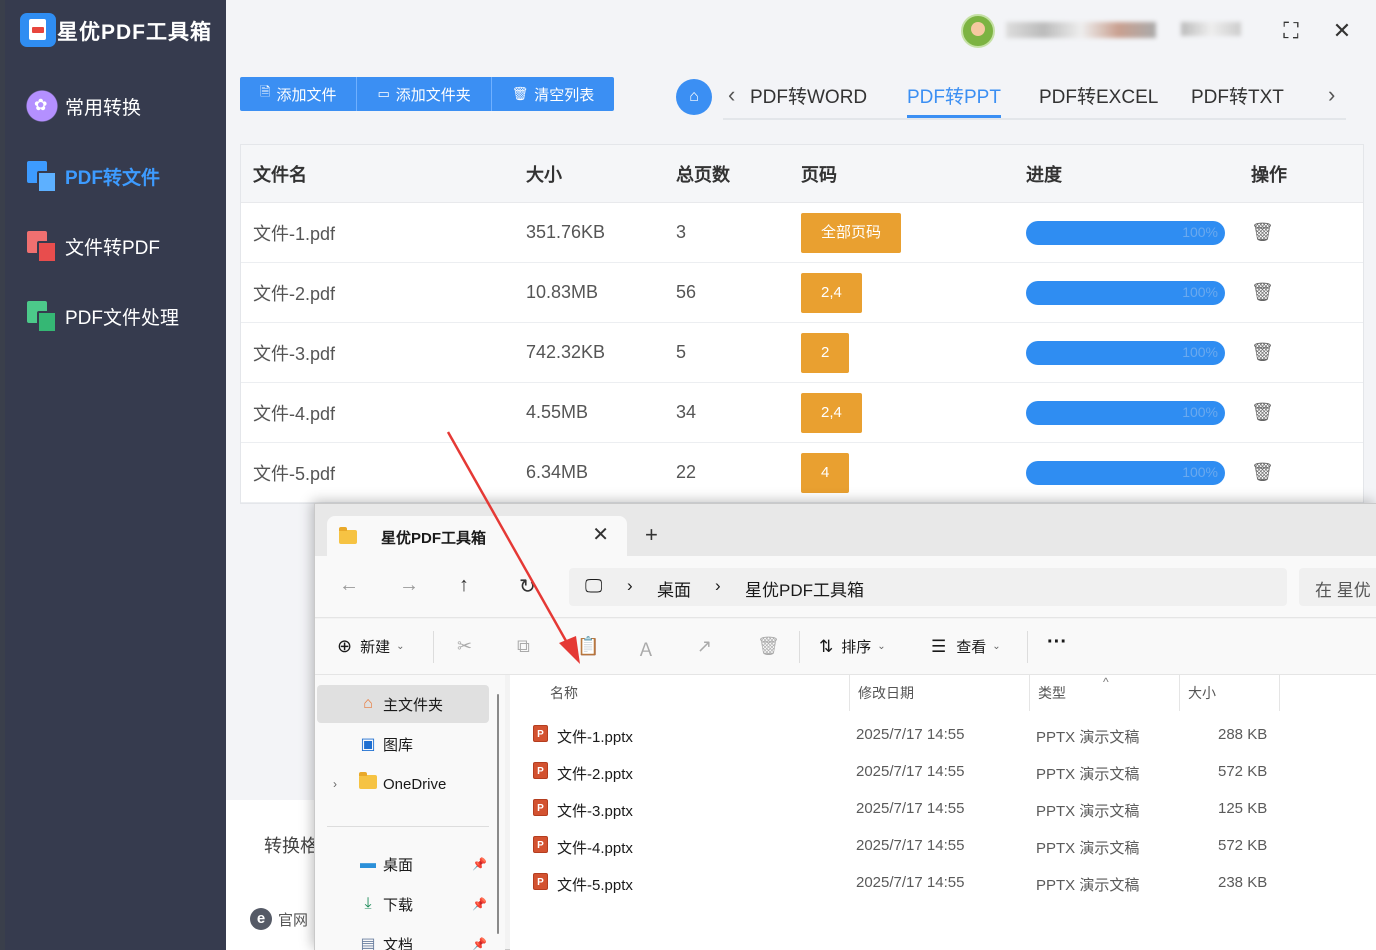  Describe the element at coordinates (651, 535) in the screenshot. I see `new-tab-icon: +` at that location.